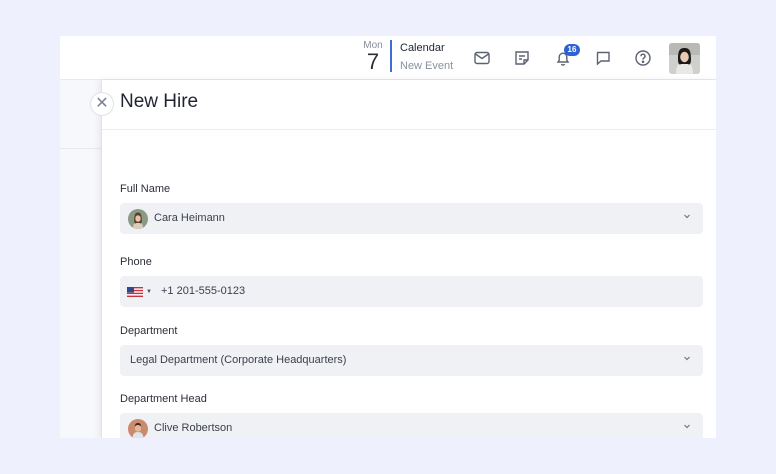  I want to click on panel-title: New Hire, so click(159, 101).